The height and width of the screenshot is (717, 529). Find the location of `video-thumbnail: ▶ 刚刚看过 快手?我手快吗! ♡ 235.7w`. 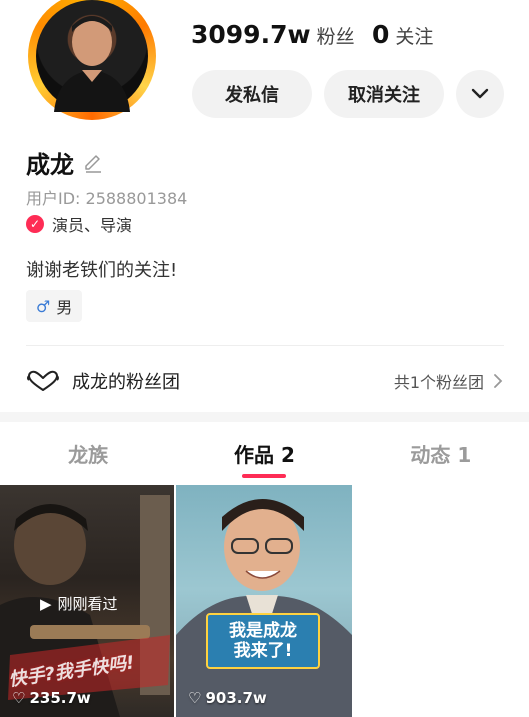

video-thumbnail: ▶ 刚刚看过 快手?我手快吗! ♡ 235.7w is located at coordinates (87, 601).